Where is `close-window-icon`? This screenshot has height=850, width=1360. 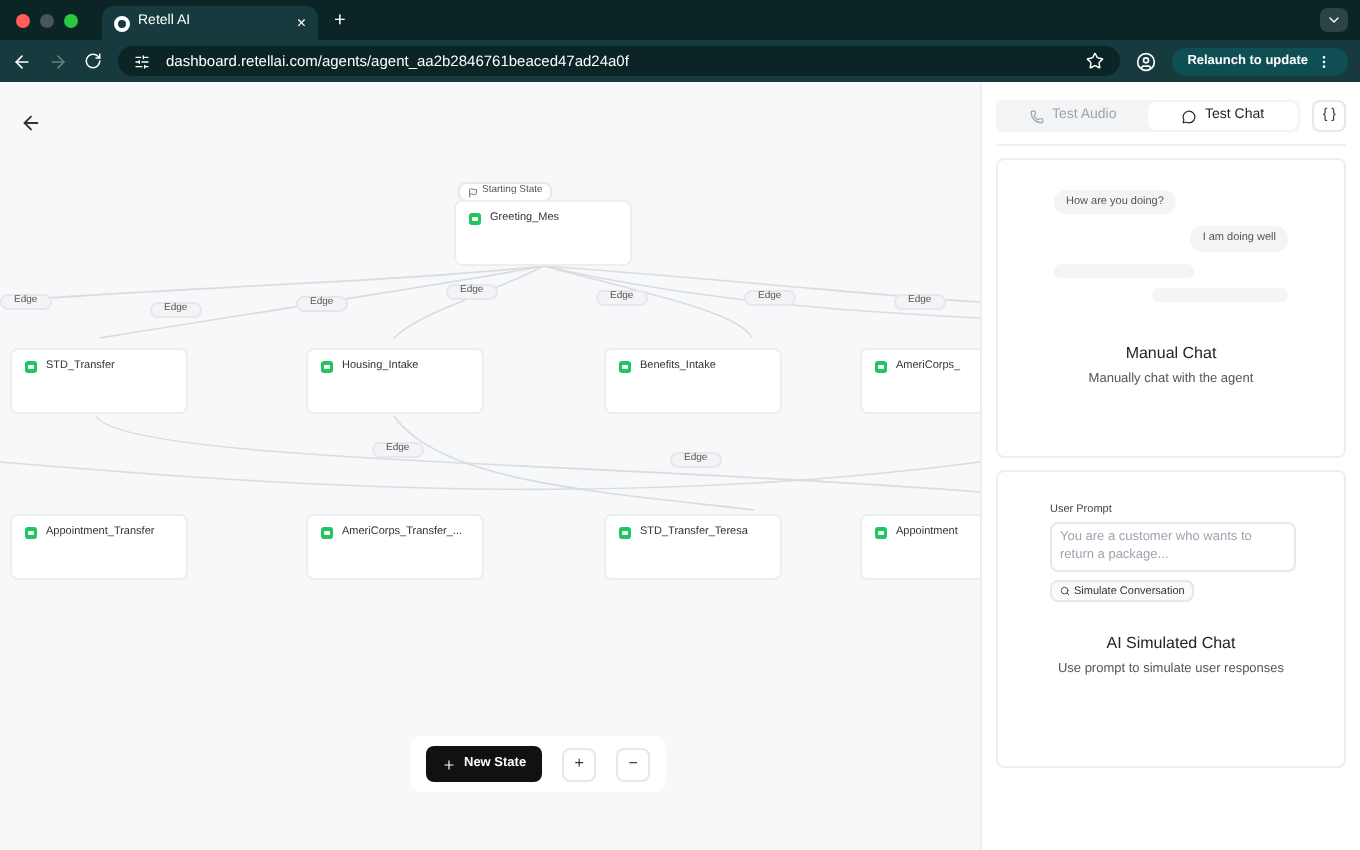
close-window-icon is located at coordinates (23, 20).